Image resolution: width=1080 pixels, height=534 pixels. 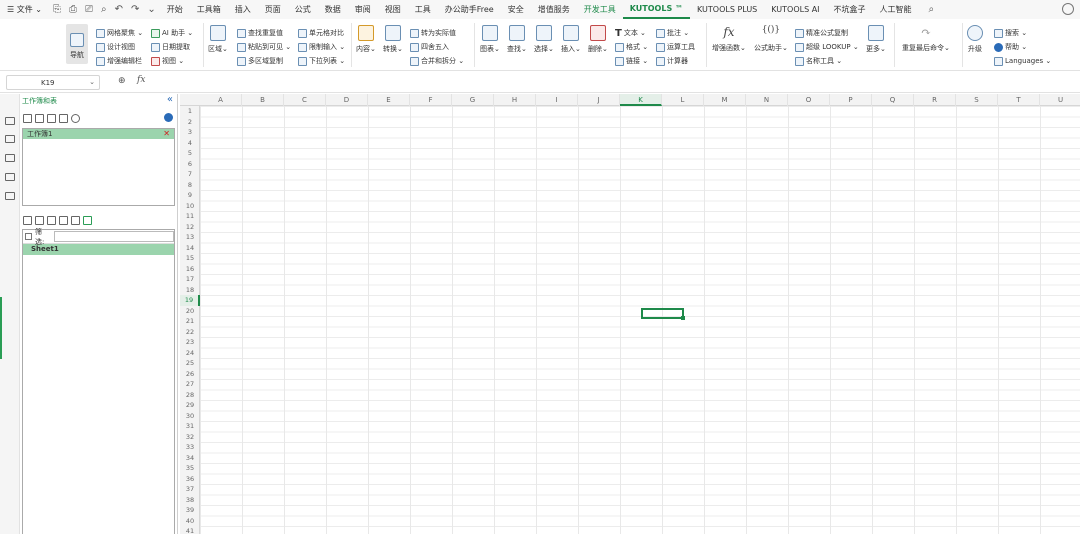 I want to click on content-button: 内容⌄, so click(x=366, y=39).